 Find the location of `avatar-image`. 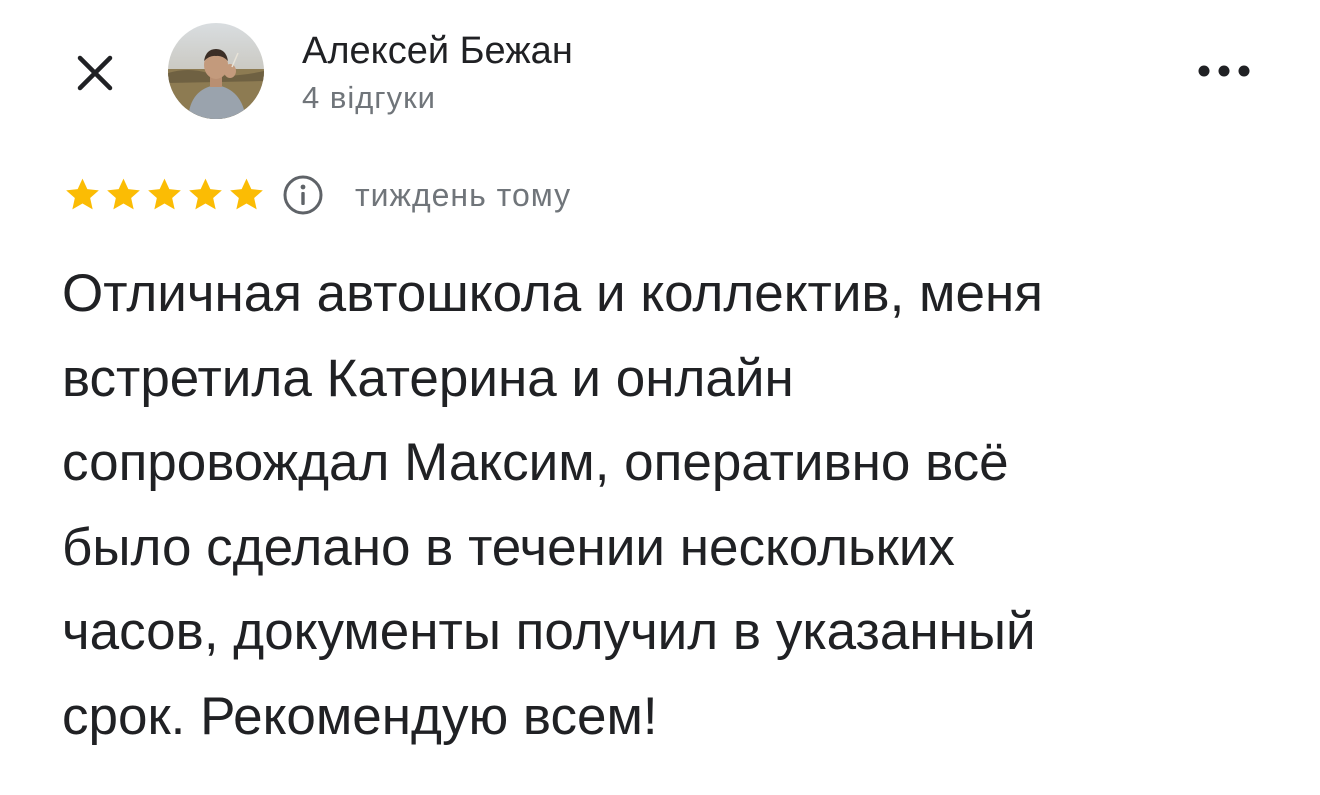

avatar-image is located at coordinates (216, 71).